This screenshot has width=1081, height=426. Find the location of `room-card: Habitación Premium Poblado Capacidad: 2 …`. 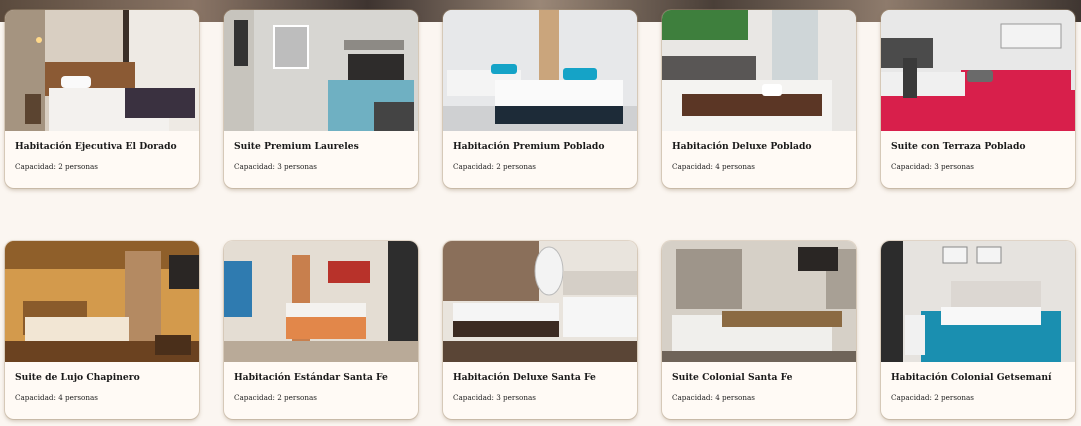

room-card: Habitación Premium Poblado Capacidad: 2 … is located at coordinates (540, 99).